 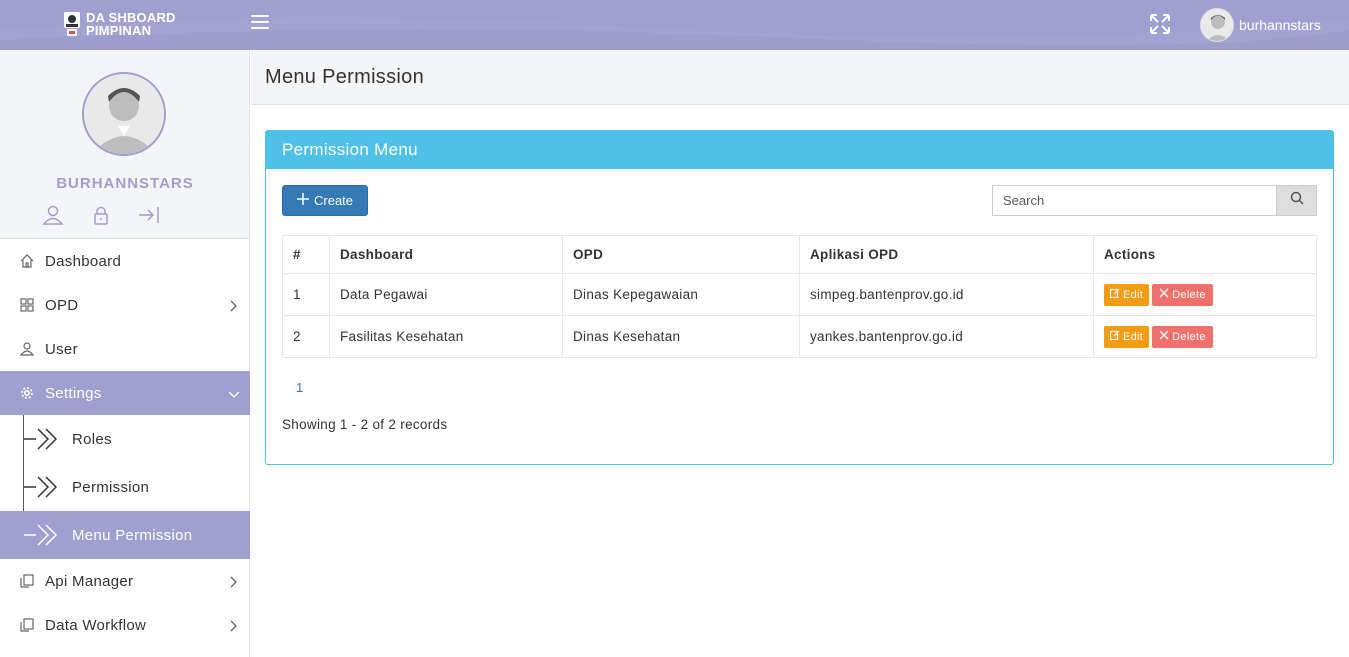 I want to click on cell-aplikasi: yankes.bantenprov.go.id, so click(x=946, y=336).